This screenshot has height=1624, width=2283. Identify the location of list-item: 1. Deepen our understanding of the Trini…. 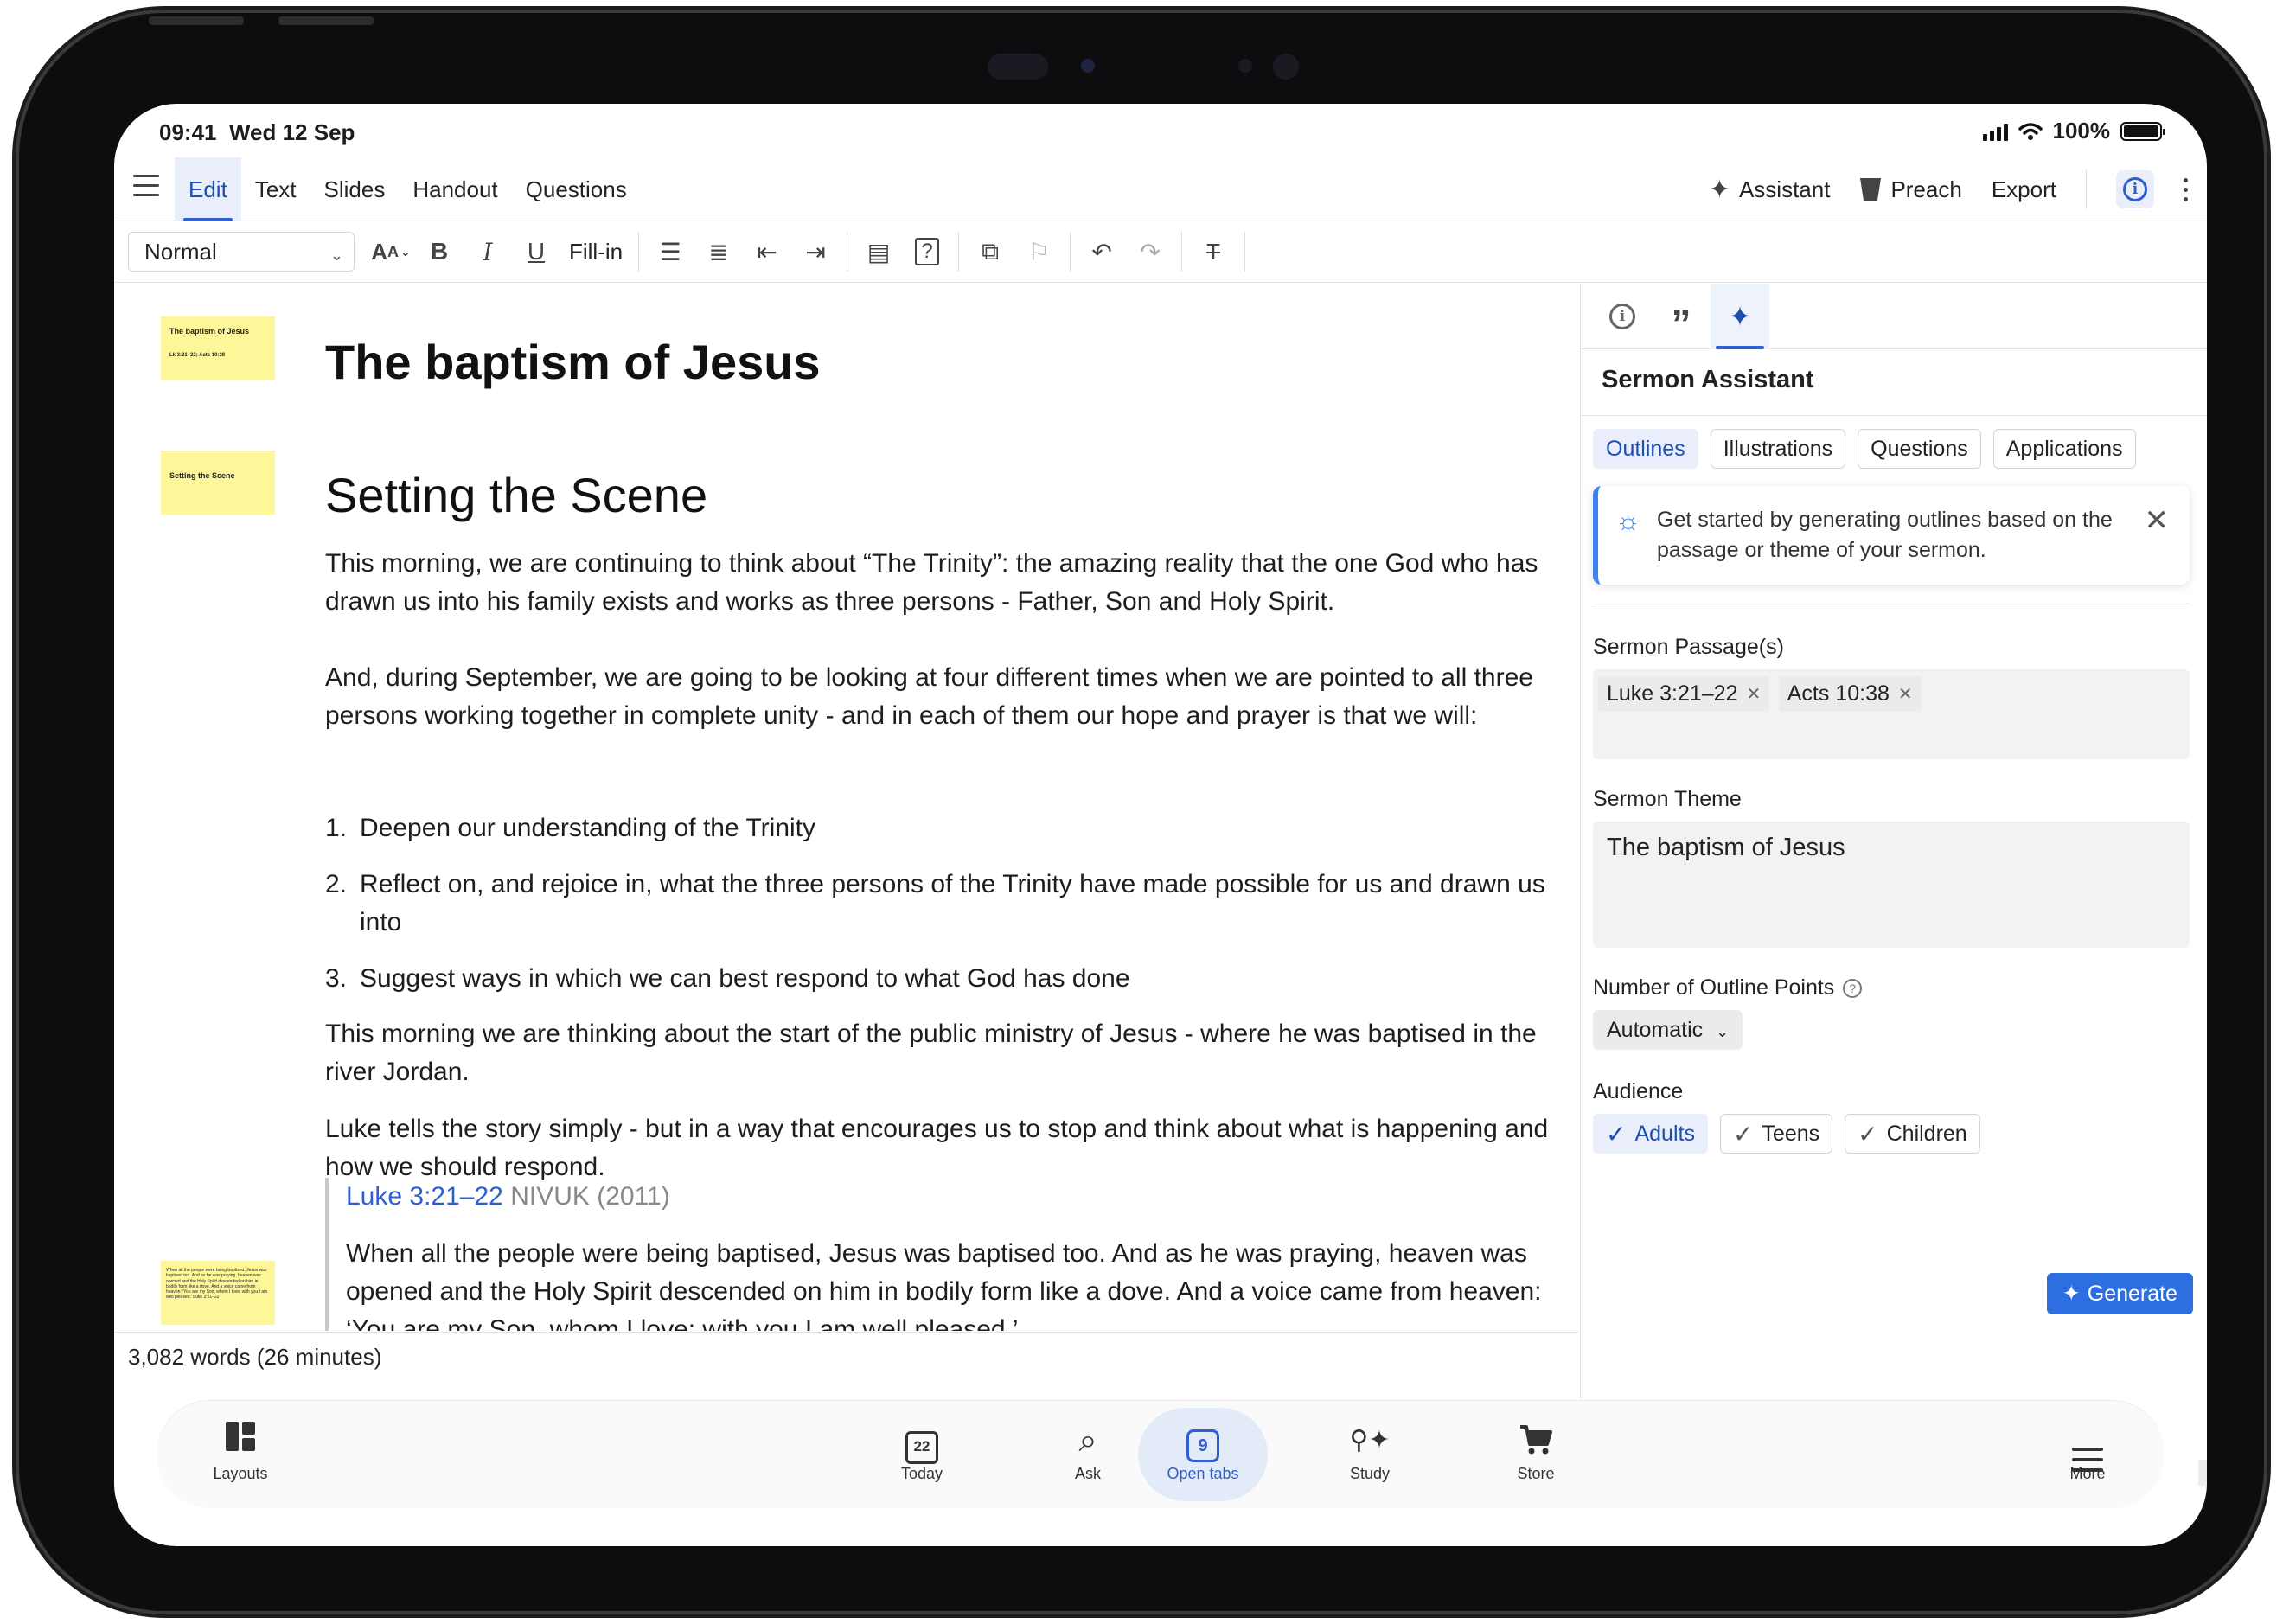
(939, 828).